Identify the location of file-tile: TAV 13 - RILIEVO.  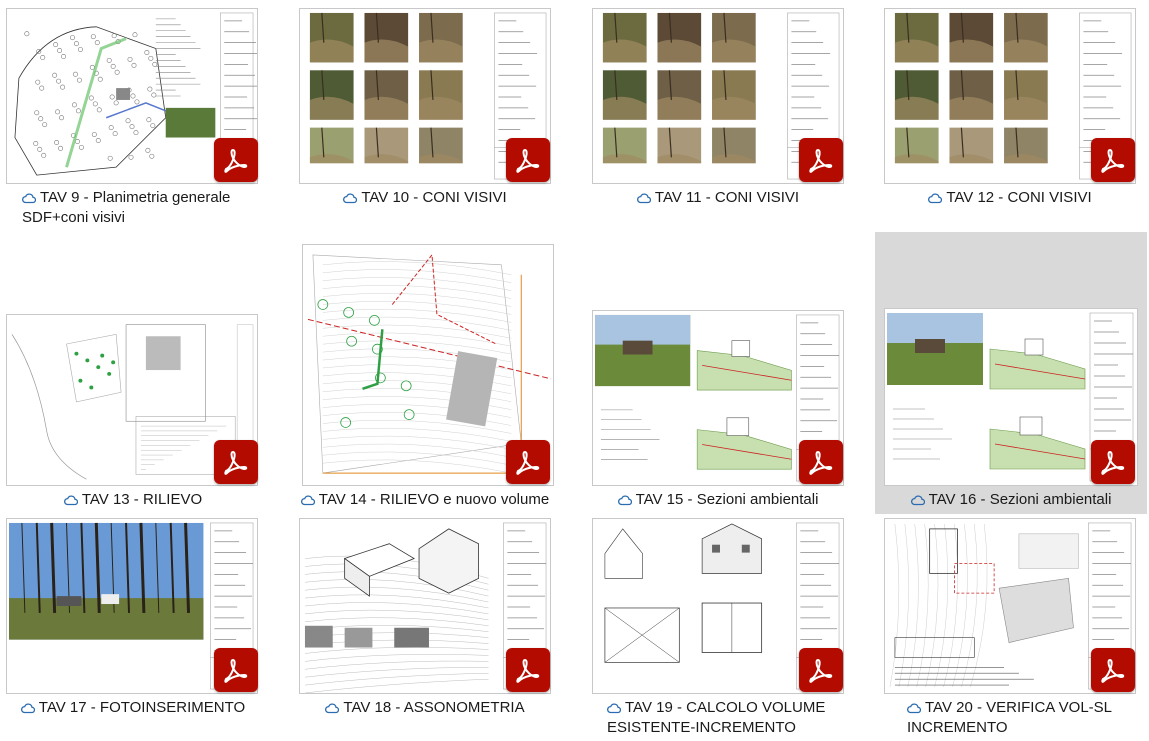
(145, 373).